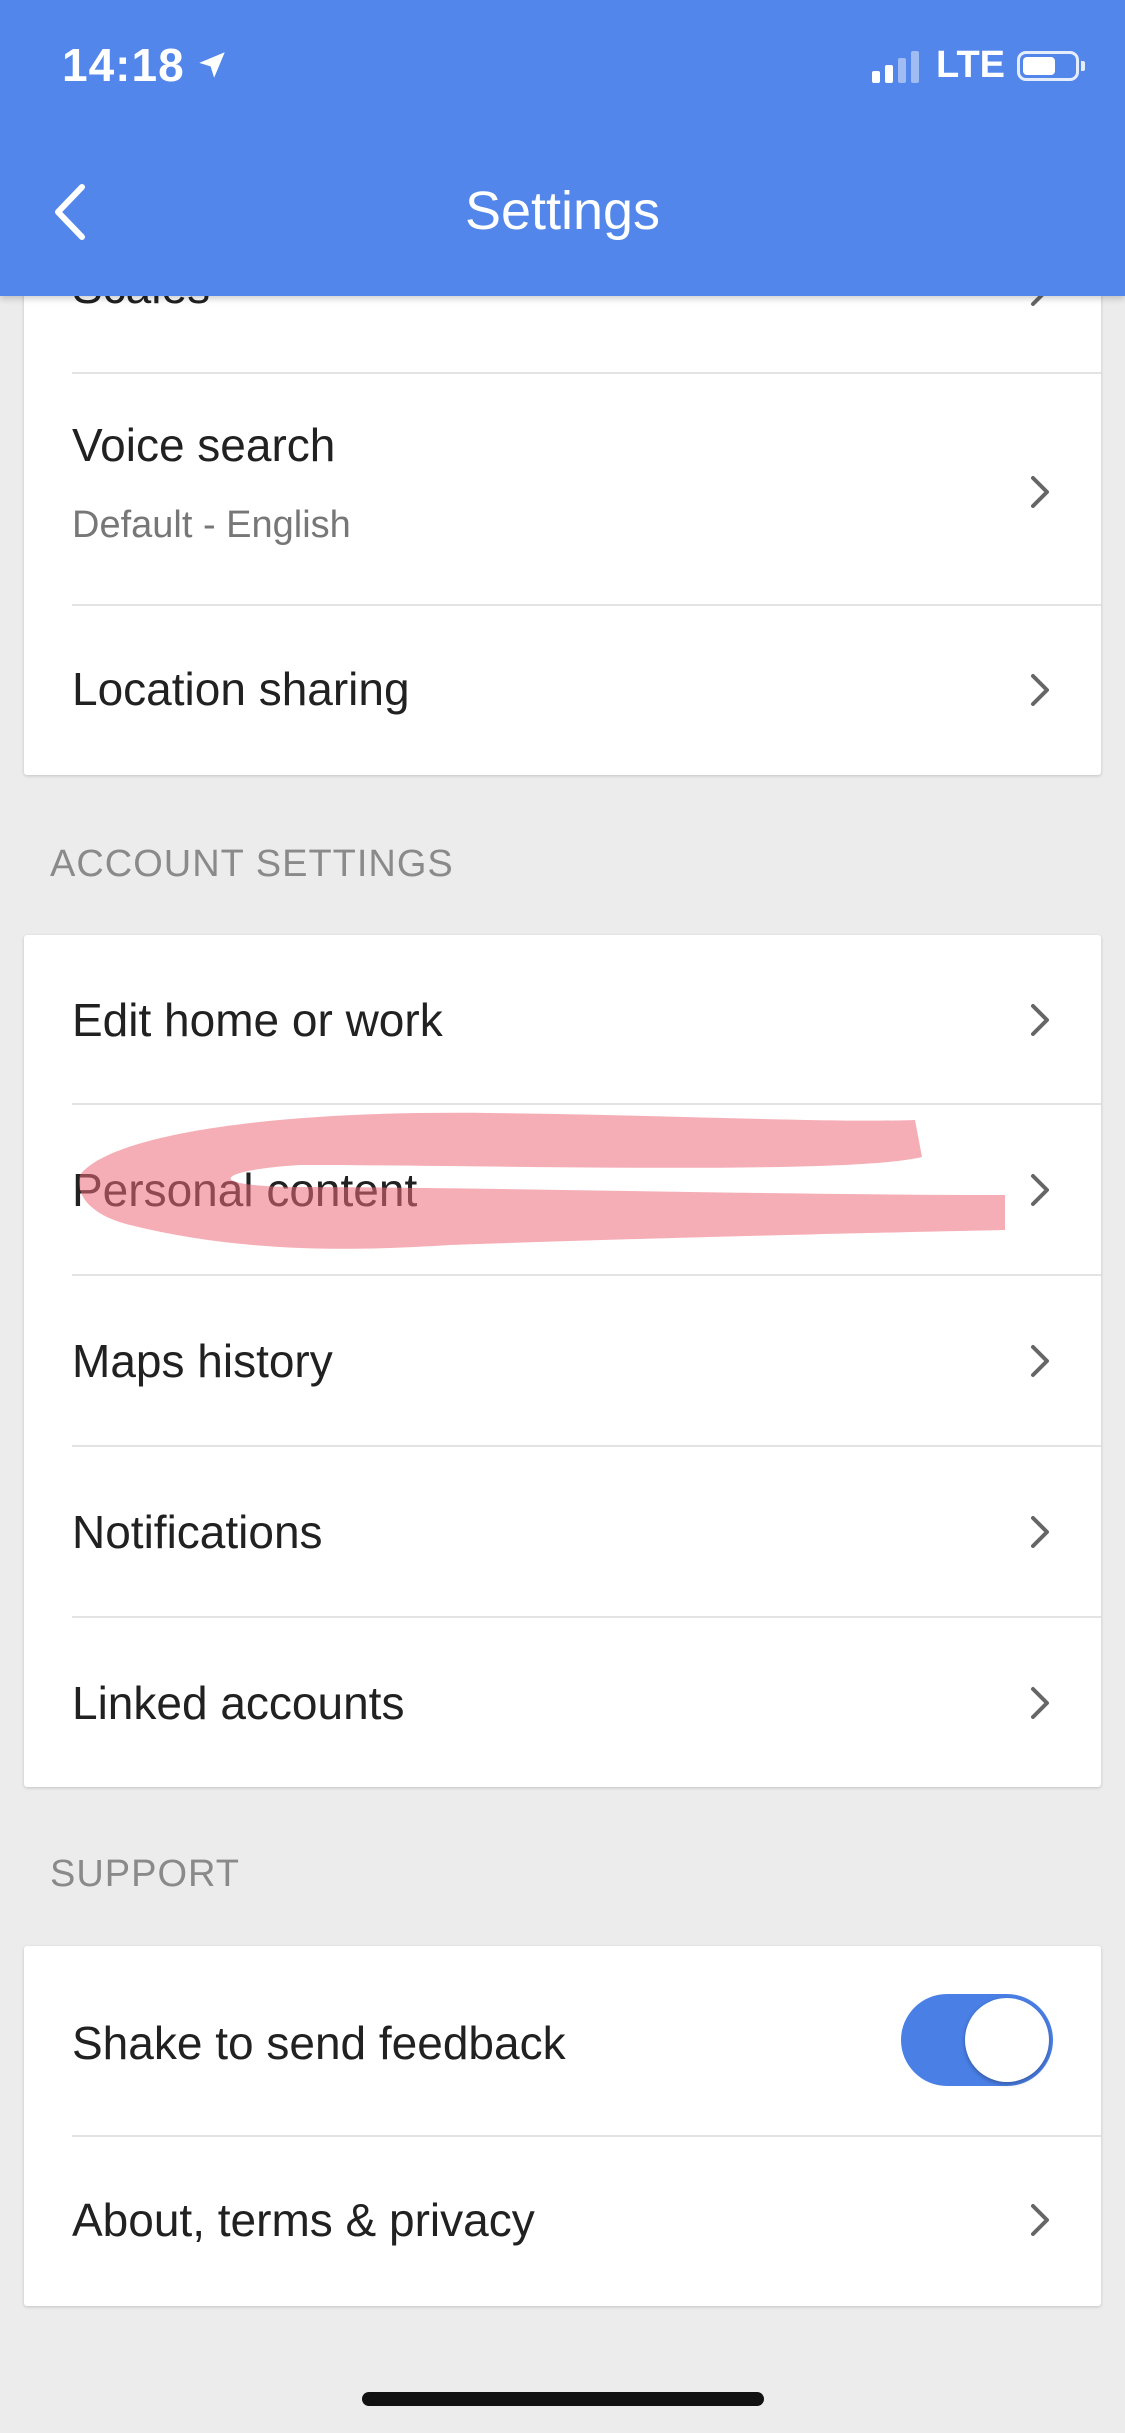  I want to click on shake-feedback-toggle, so click(977, 2040).